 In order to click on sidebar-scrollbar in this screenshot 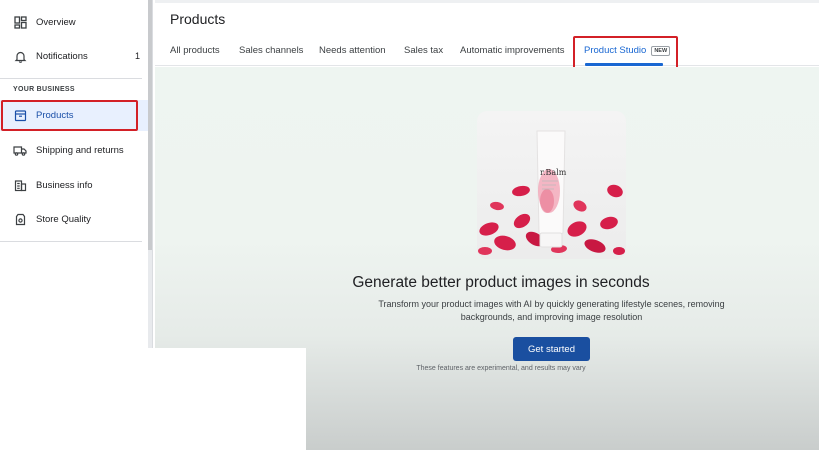, I will do `click(150, 175)`.